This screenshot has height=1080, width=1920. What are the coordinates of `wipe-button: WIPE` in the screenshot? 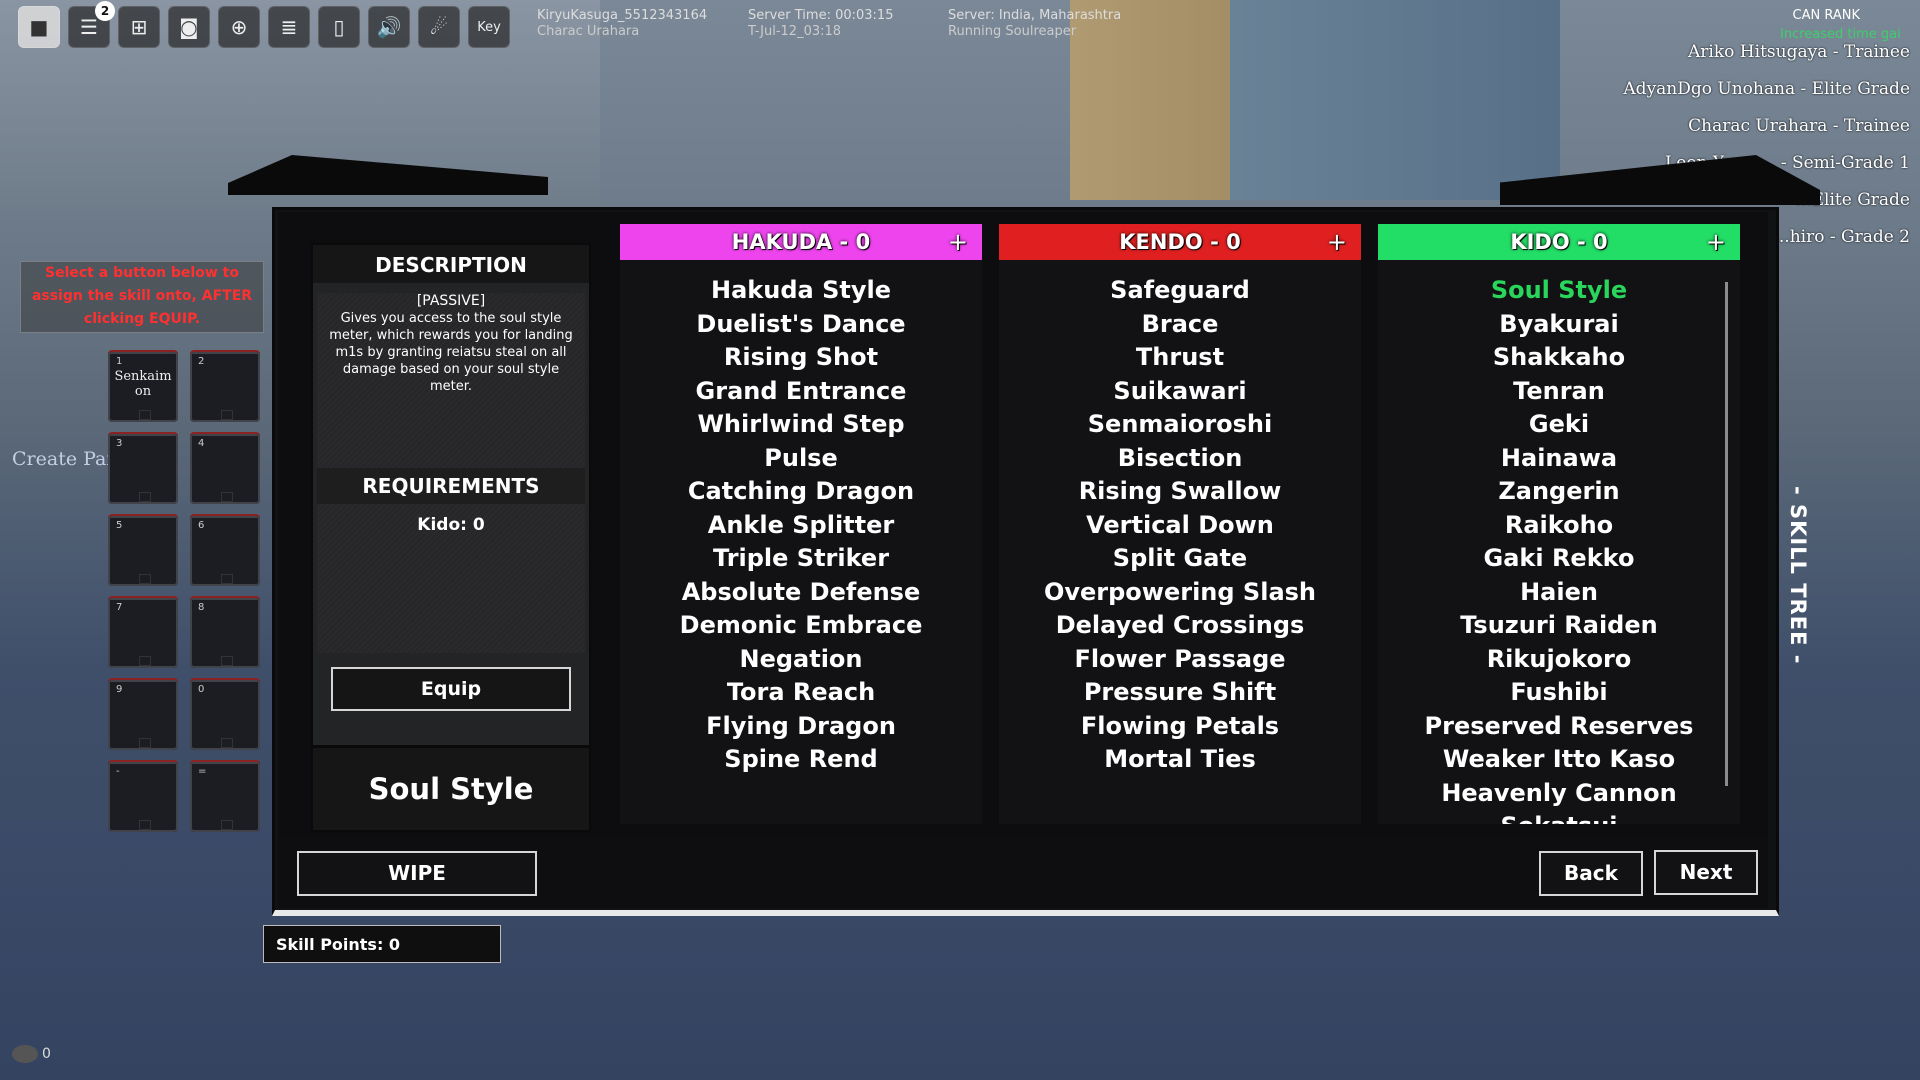 It's located at (417, 873).